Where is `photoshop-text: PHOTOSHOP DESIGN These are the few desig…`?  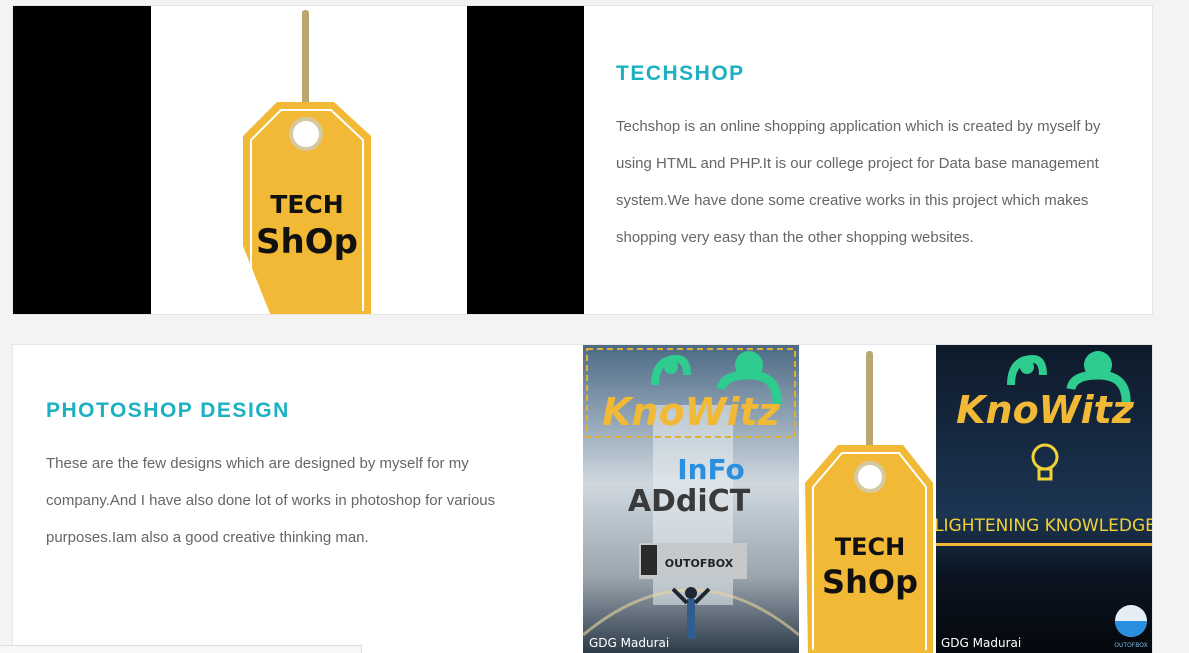
photoshop-text: PHOTOSHOP DESIGN These are the few desig… is located at coordinates (286, 477).